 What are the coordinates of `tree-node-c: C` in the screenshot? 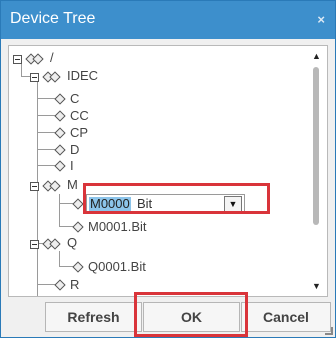 It's located at (66, 99).